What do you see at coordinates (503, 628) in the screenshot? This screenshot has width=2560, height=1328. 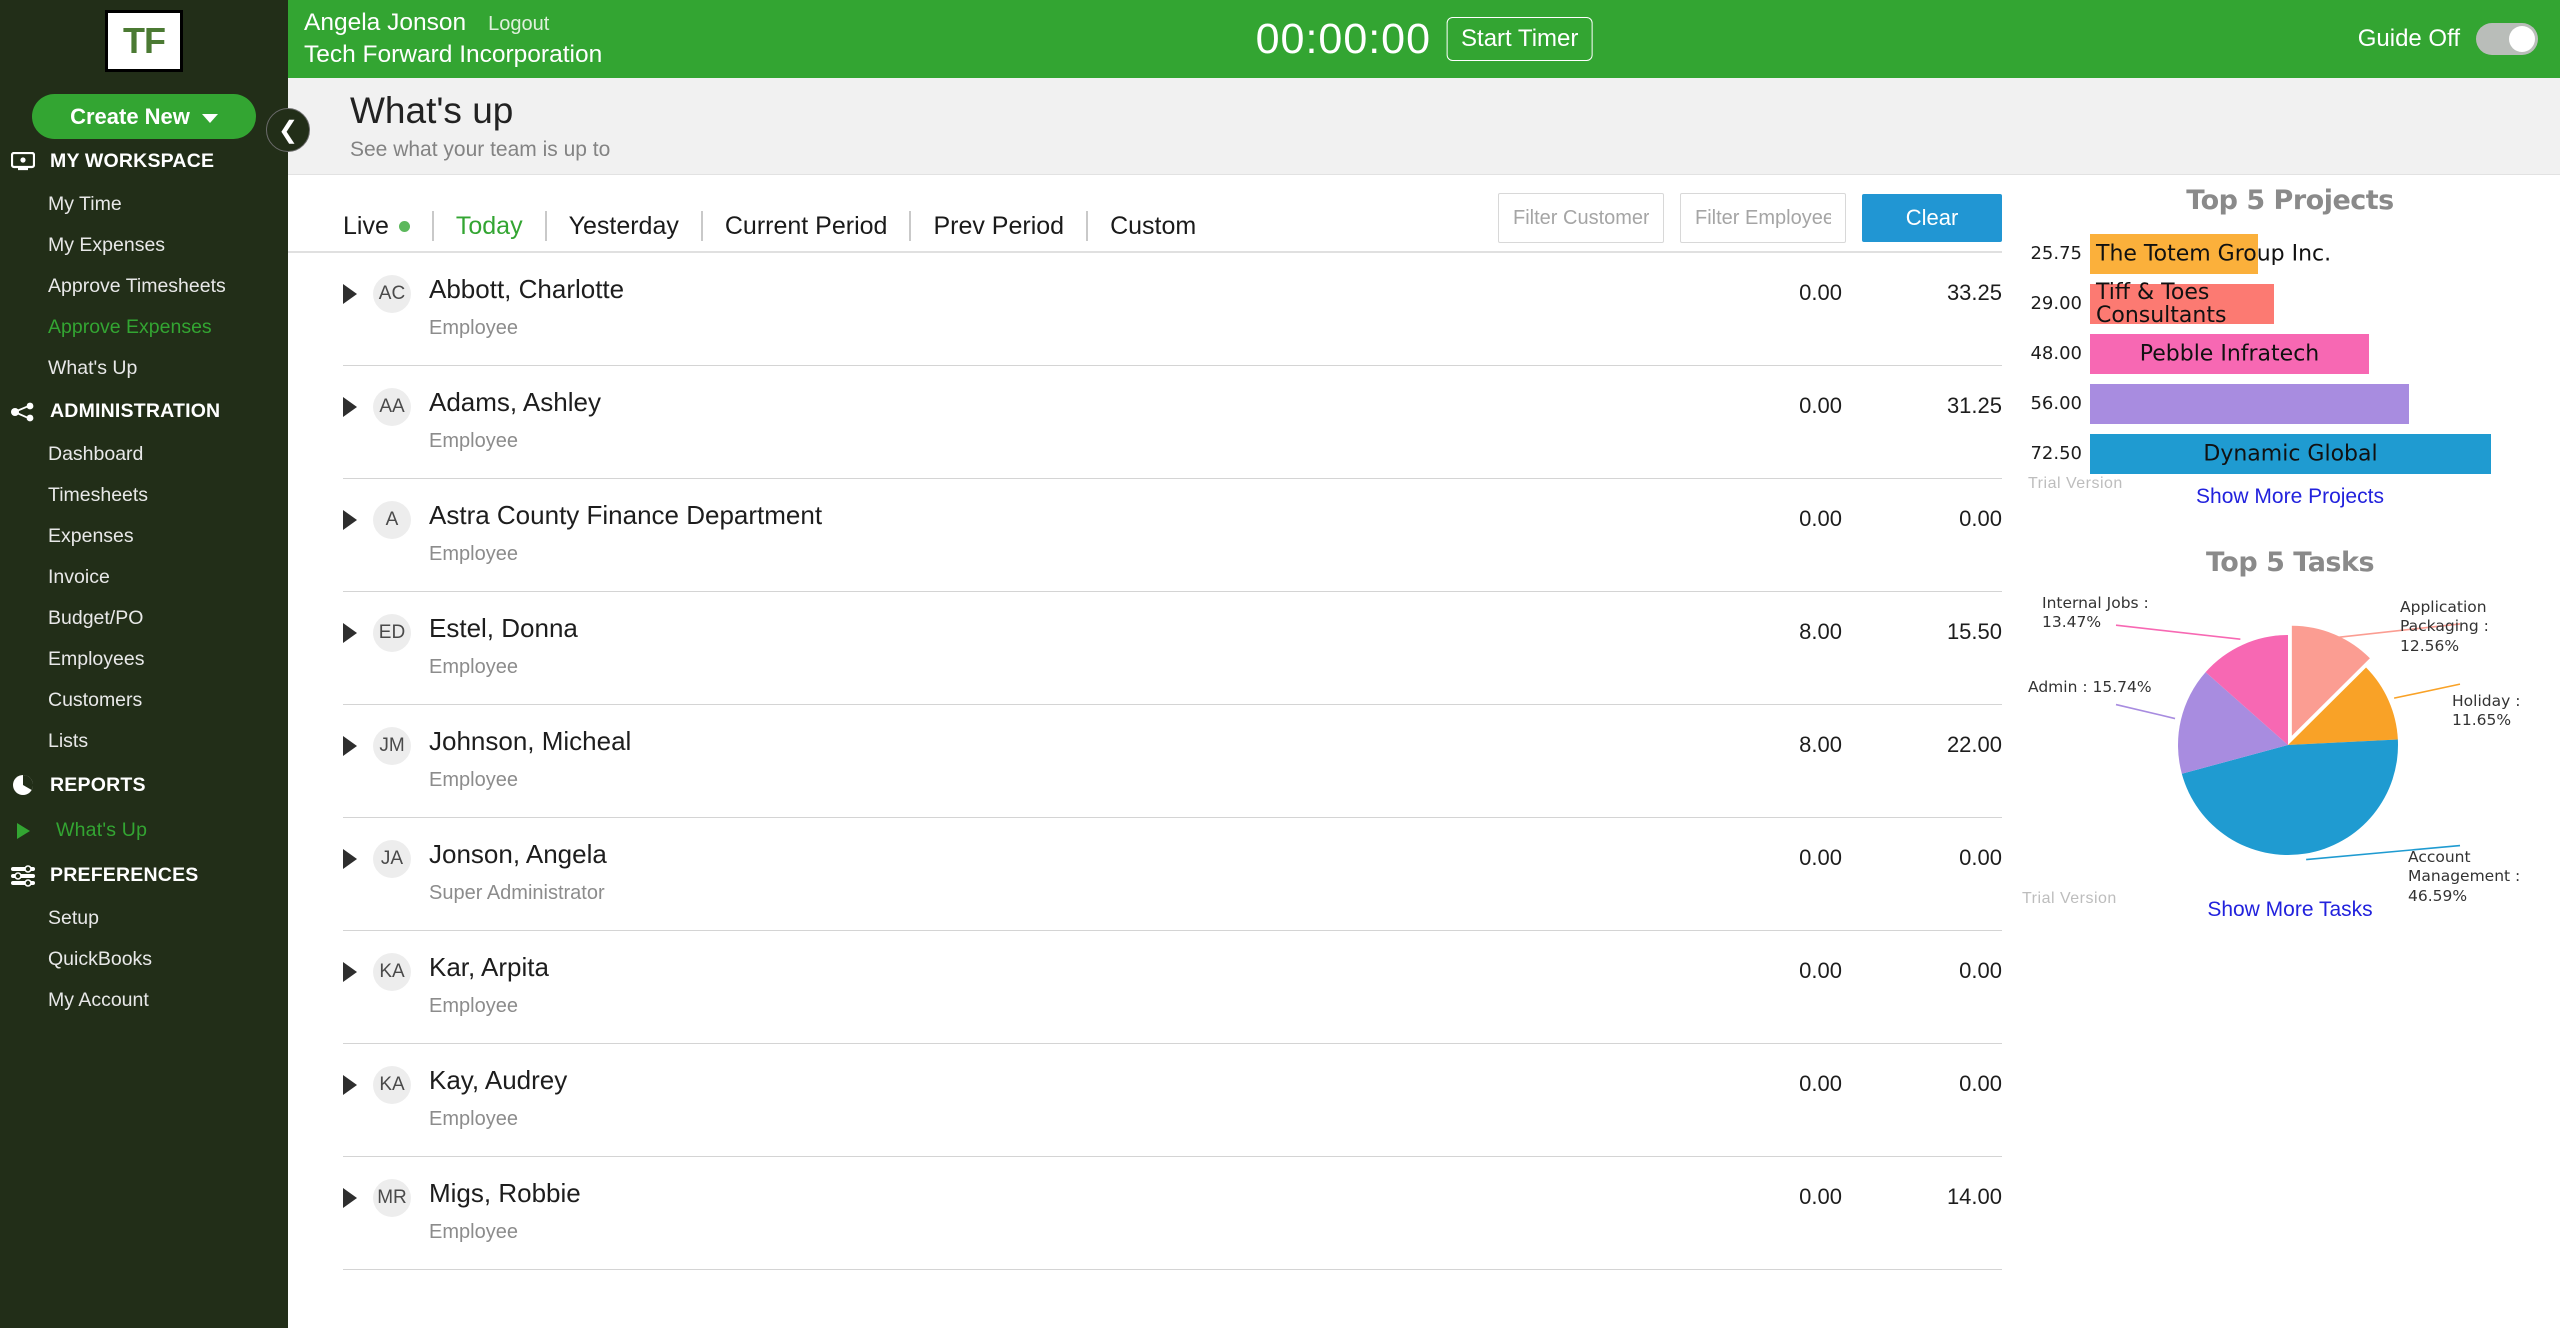 I see `employee-name: Estel, Donna` at bounding box center [503, 628].